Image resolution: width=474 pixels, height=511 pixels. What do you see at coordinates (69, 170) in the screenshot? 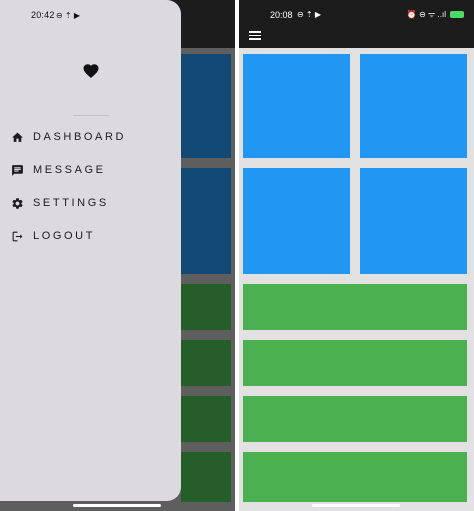
I see `menu-item-label: MESSAGE` at bounding box center [69, 170].